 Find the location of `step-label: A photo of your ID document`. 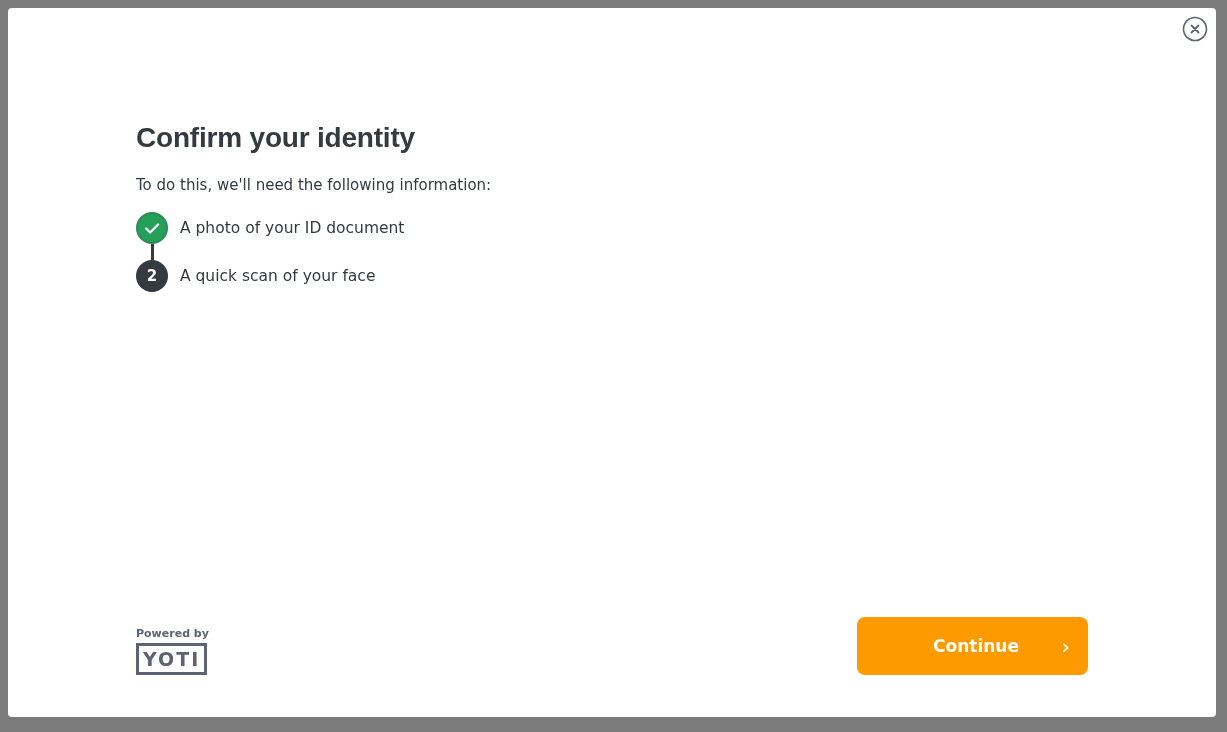

step-label: A photo of your ID document is located at coordinates (292, 228).